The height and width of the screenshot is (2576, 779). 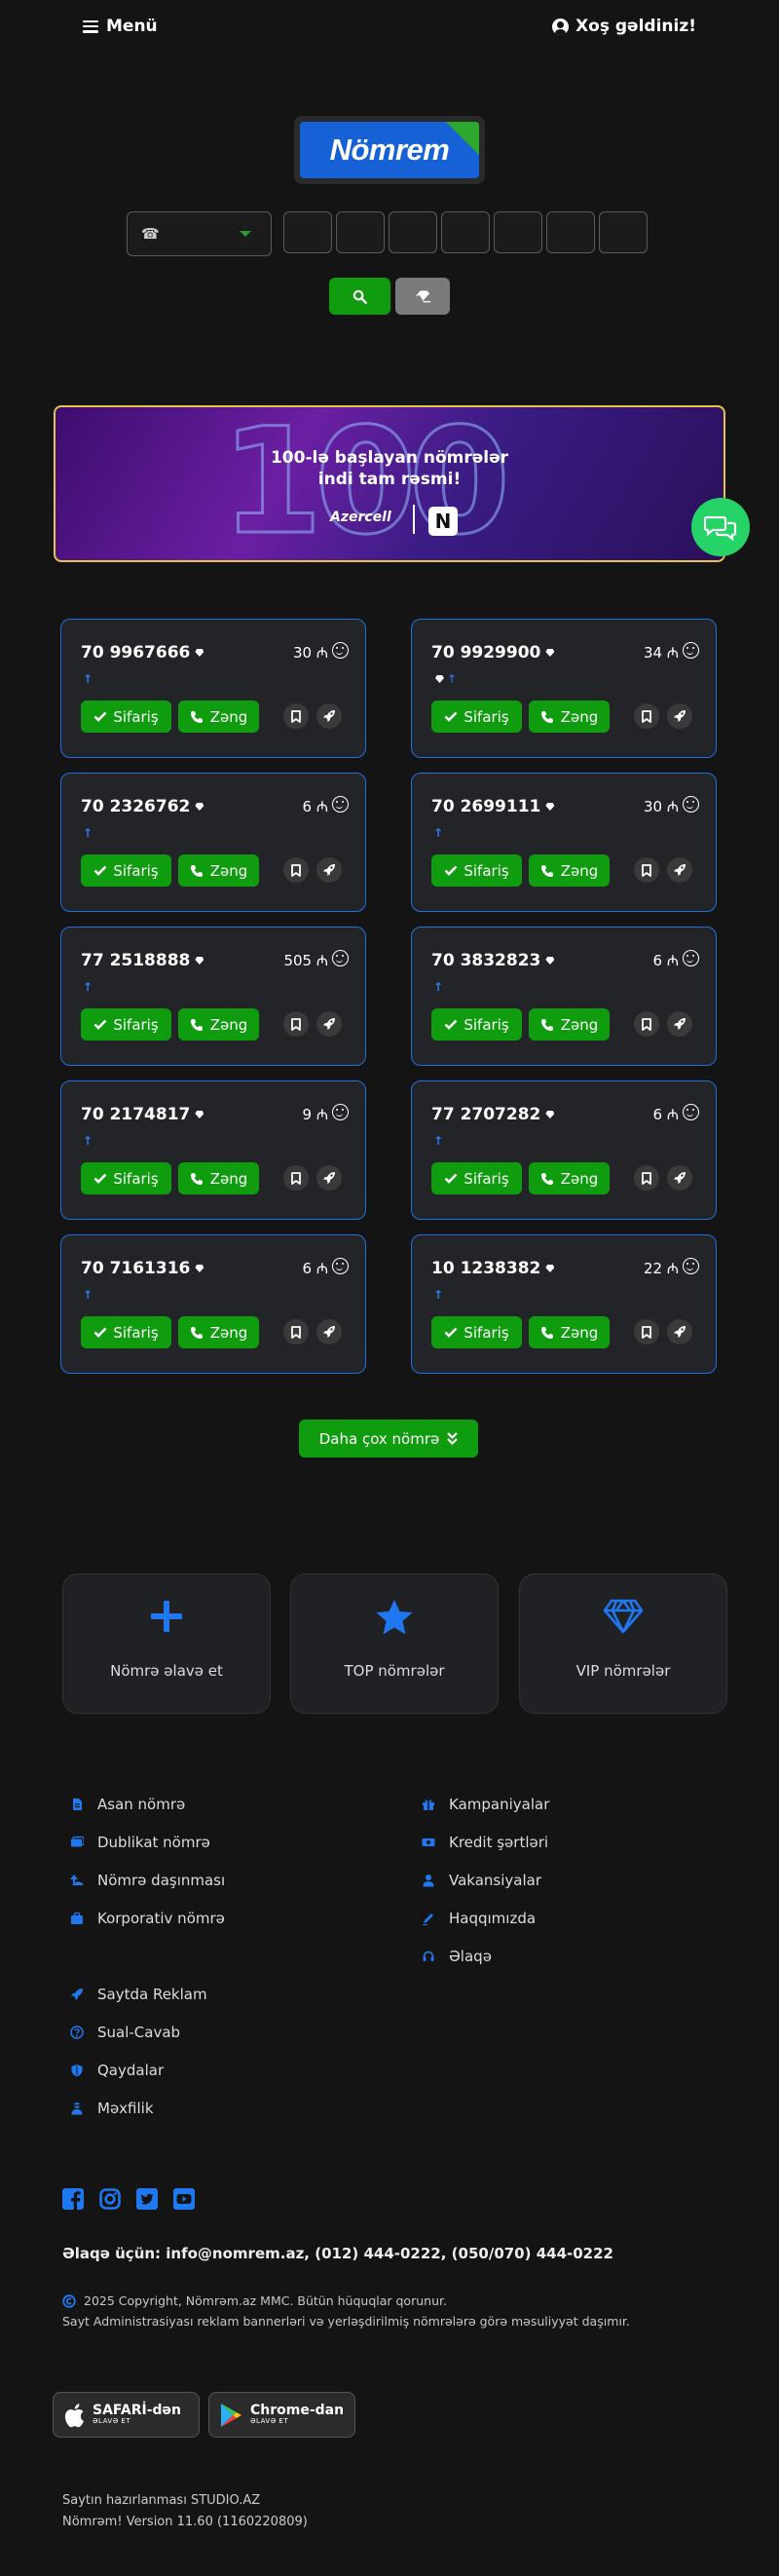 I want to click on chat-button, so click(x=720, y=527).